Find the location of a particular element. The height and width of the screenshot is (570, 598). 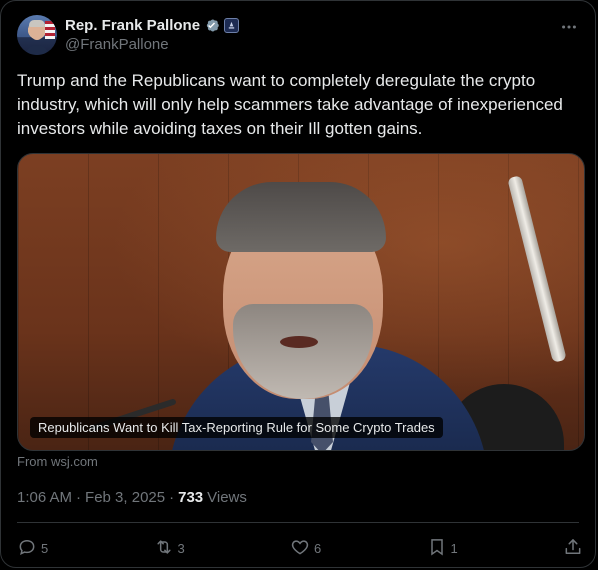

reply-count: 5 is located at coordinates (45, 548).